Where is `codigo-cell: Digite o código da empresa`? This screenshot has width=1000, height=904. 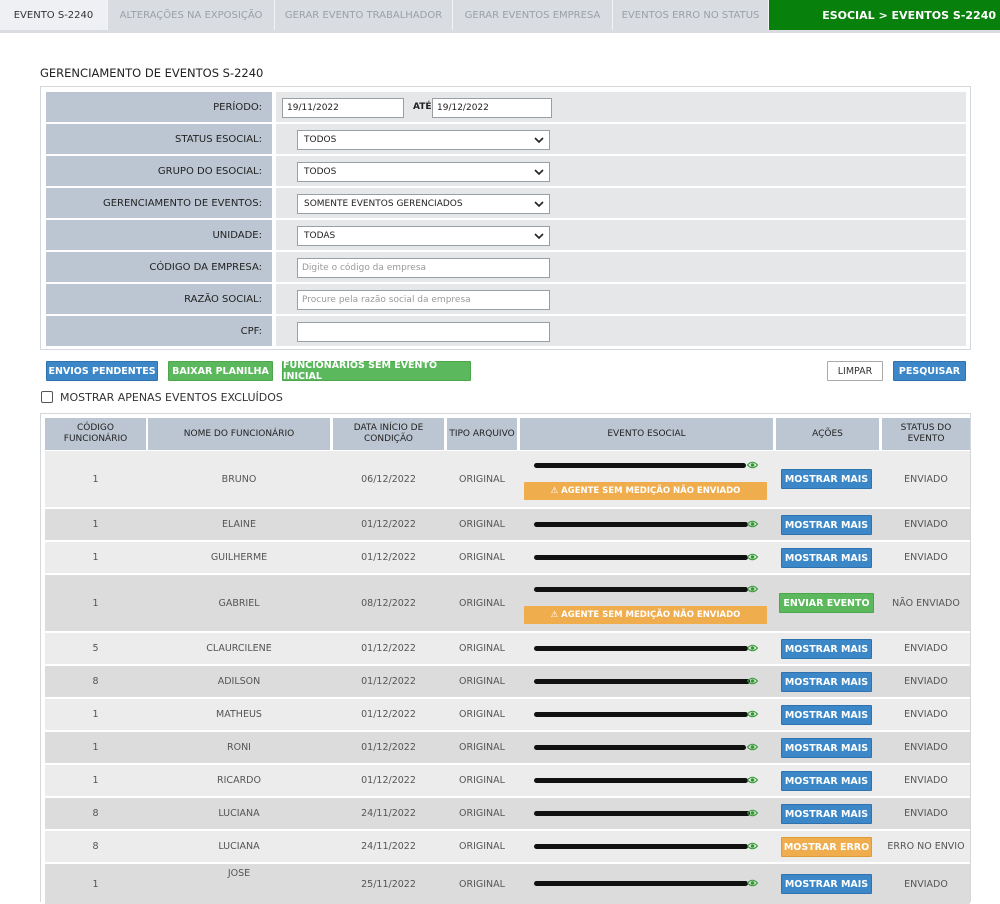 codigo-cell: Digite o código da empresa is located at coordinates (621, 267).